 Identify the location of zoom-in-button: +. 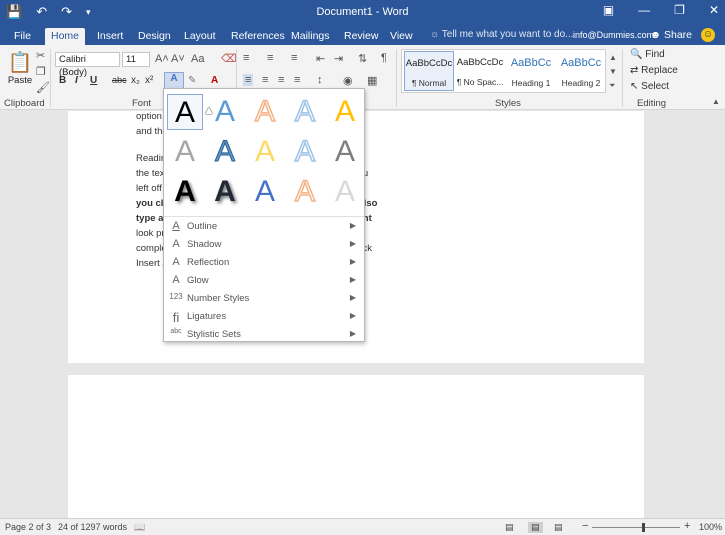
(687, 526).